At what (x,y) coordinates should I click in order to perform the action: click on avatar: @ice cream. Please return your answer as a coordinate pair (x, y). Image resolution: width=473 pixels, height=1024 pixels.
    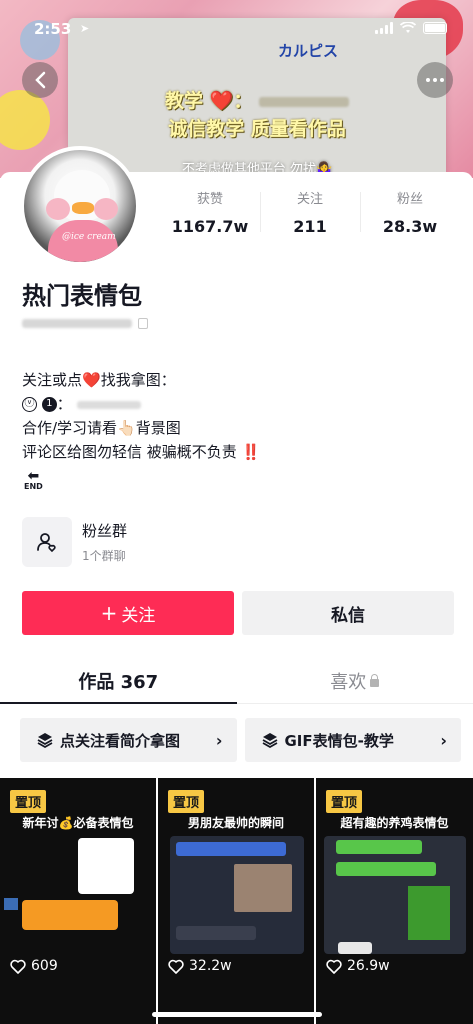
    Looking at the image, I should click on (80, 206).